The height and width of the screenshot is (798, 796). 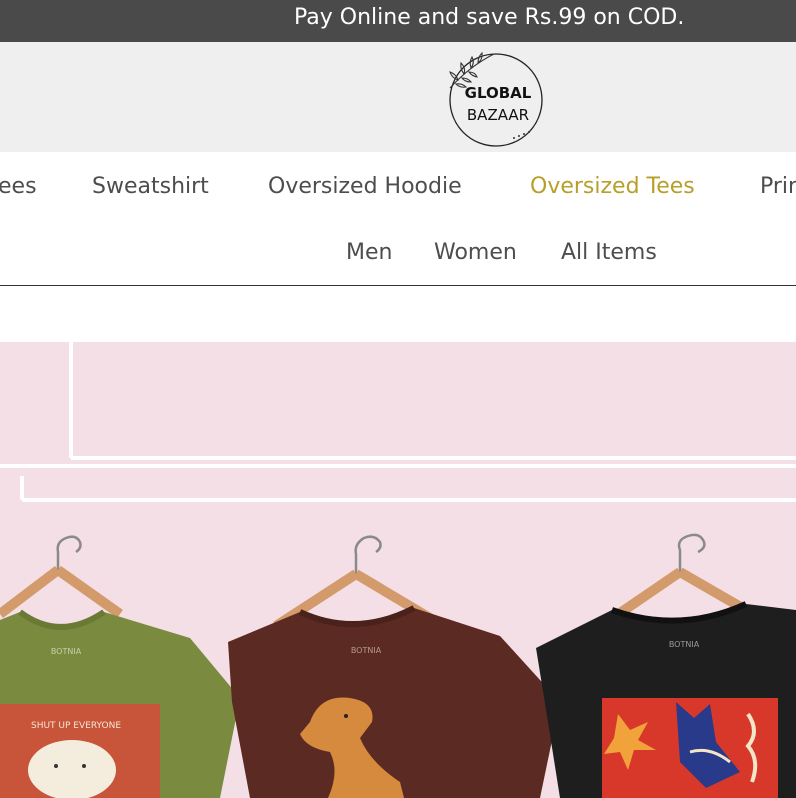 What do you see at coordinates (18, 187) in the screenshot?
I see `nav-item-tees-partial: ees` at bounding box center [18, 187].